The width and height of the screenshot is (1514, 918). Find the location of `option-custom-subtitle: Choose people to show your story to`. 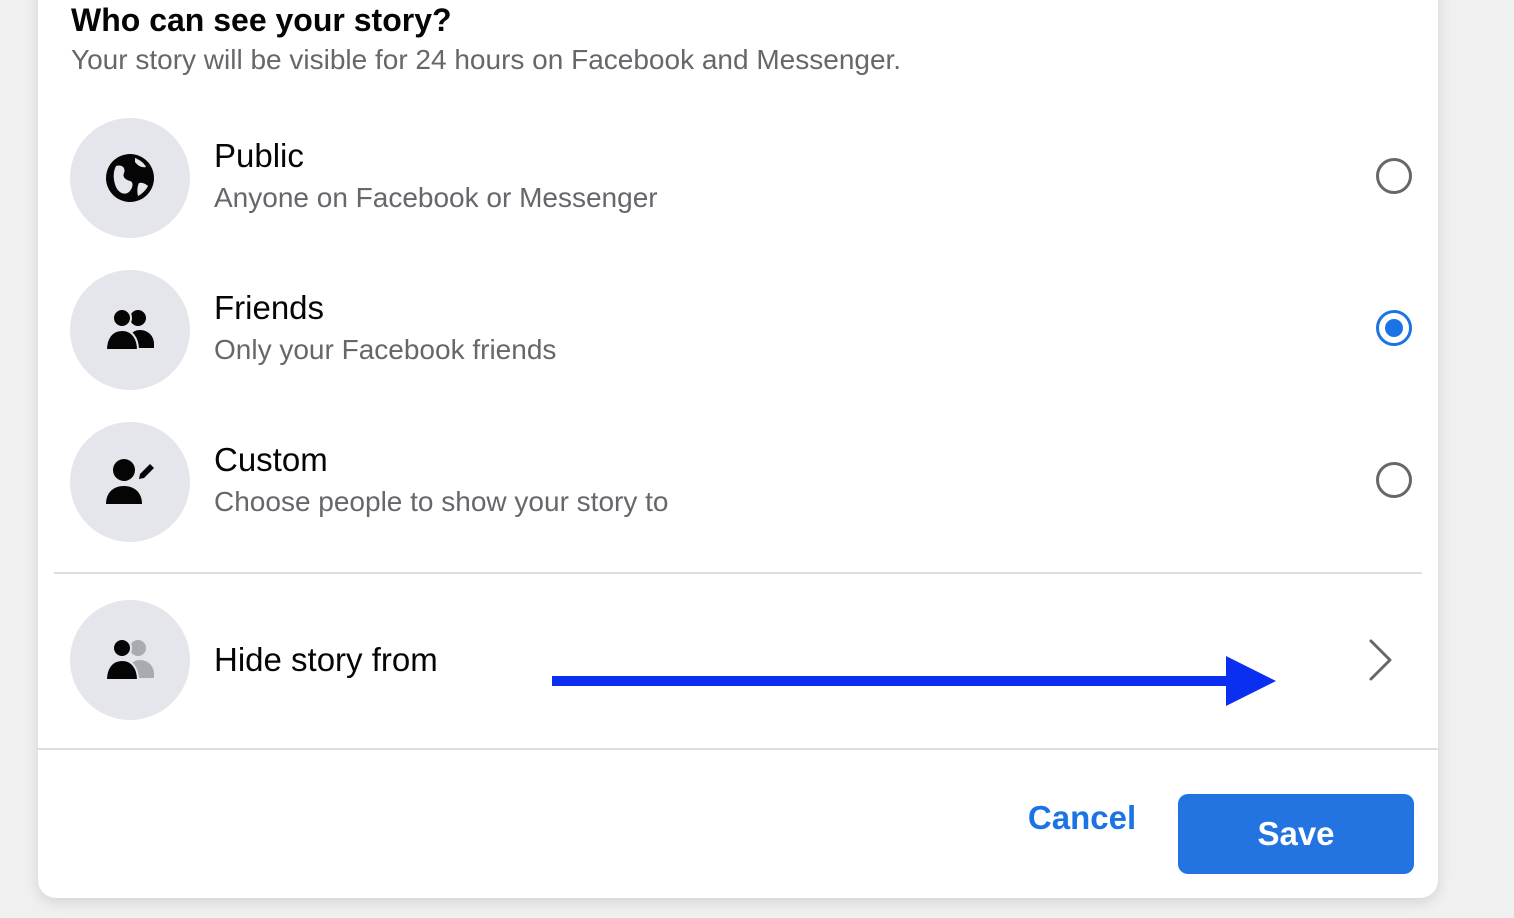

option-custom-subtitle: Choose people to show your story to is located at coordinates (441, 501).